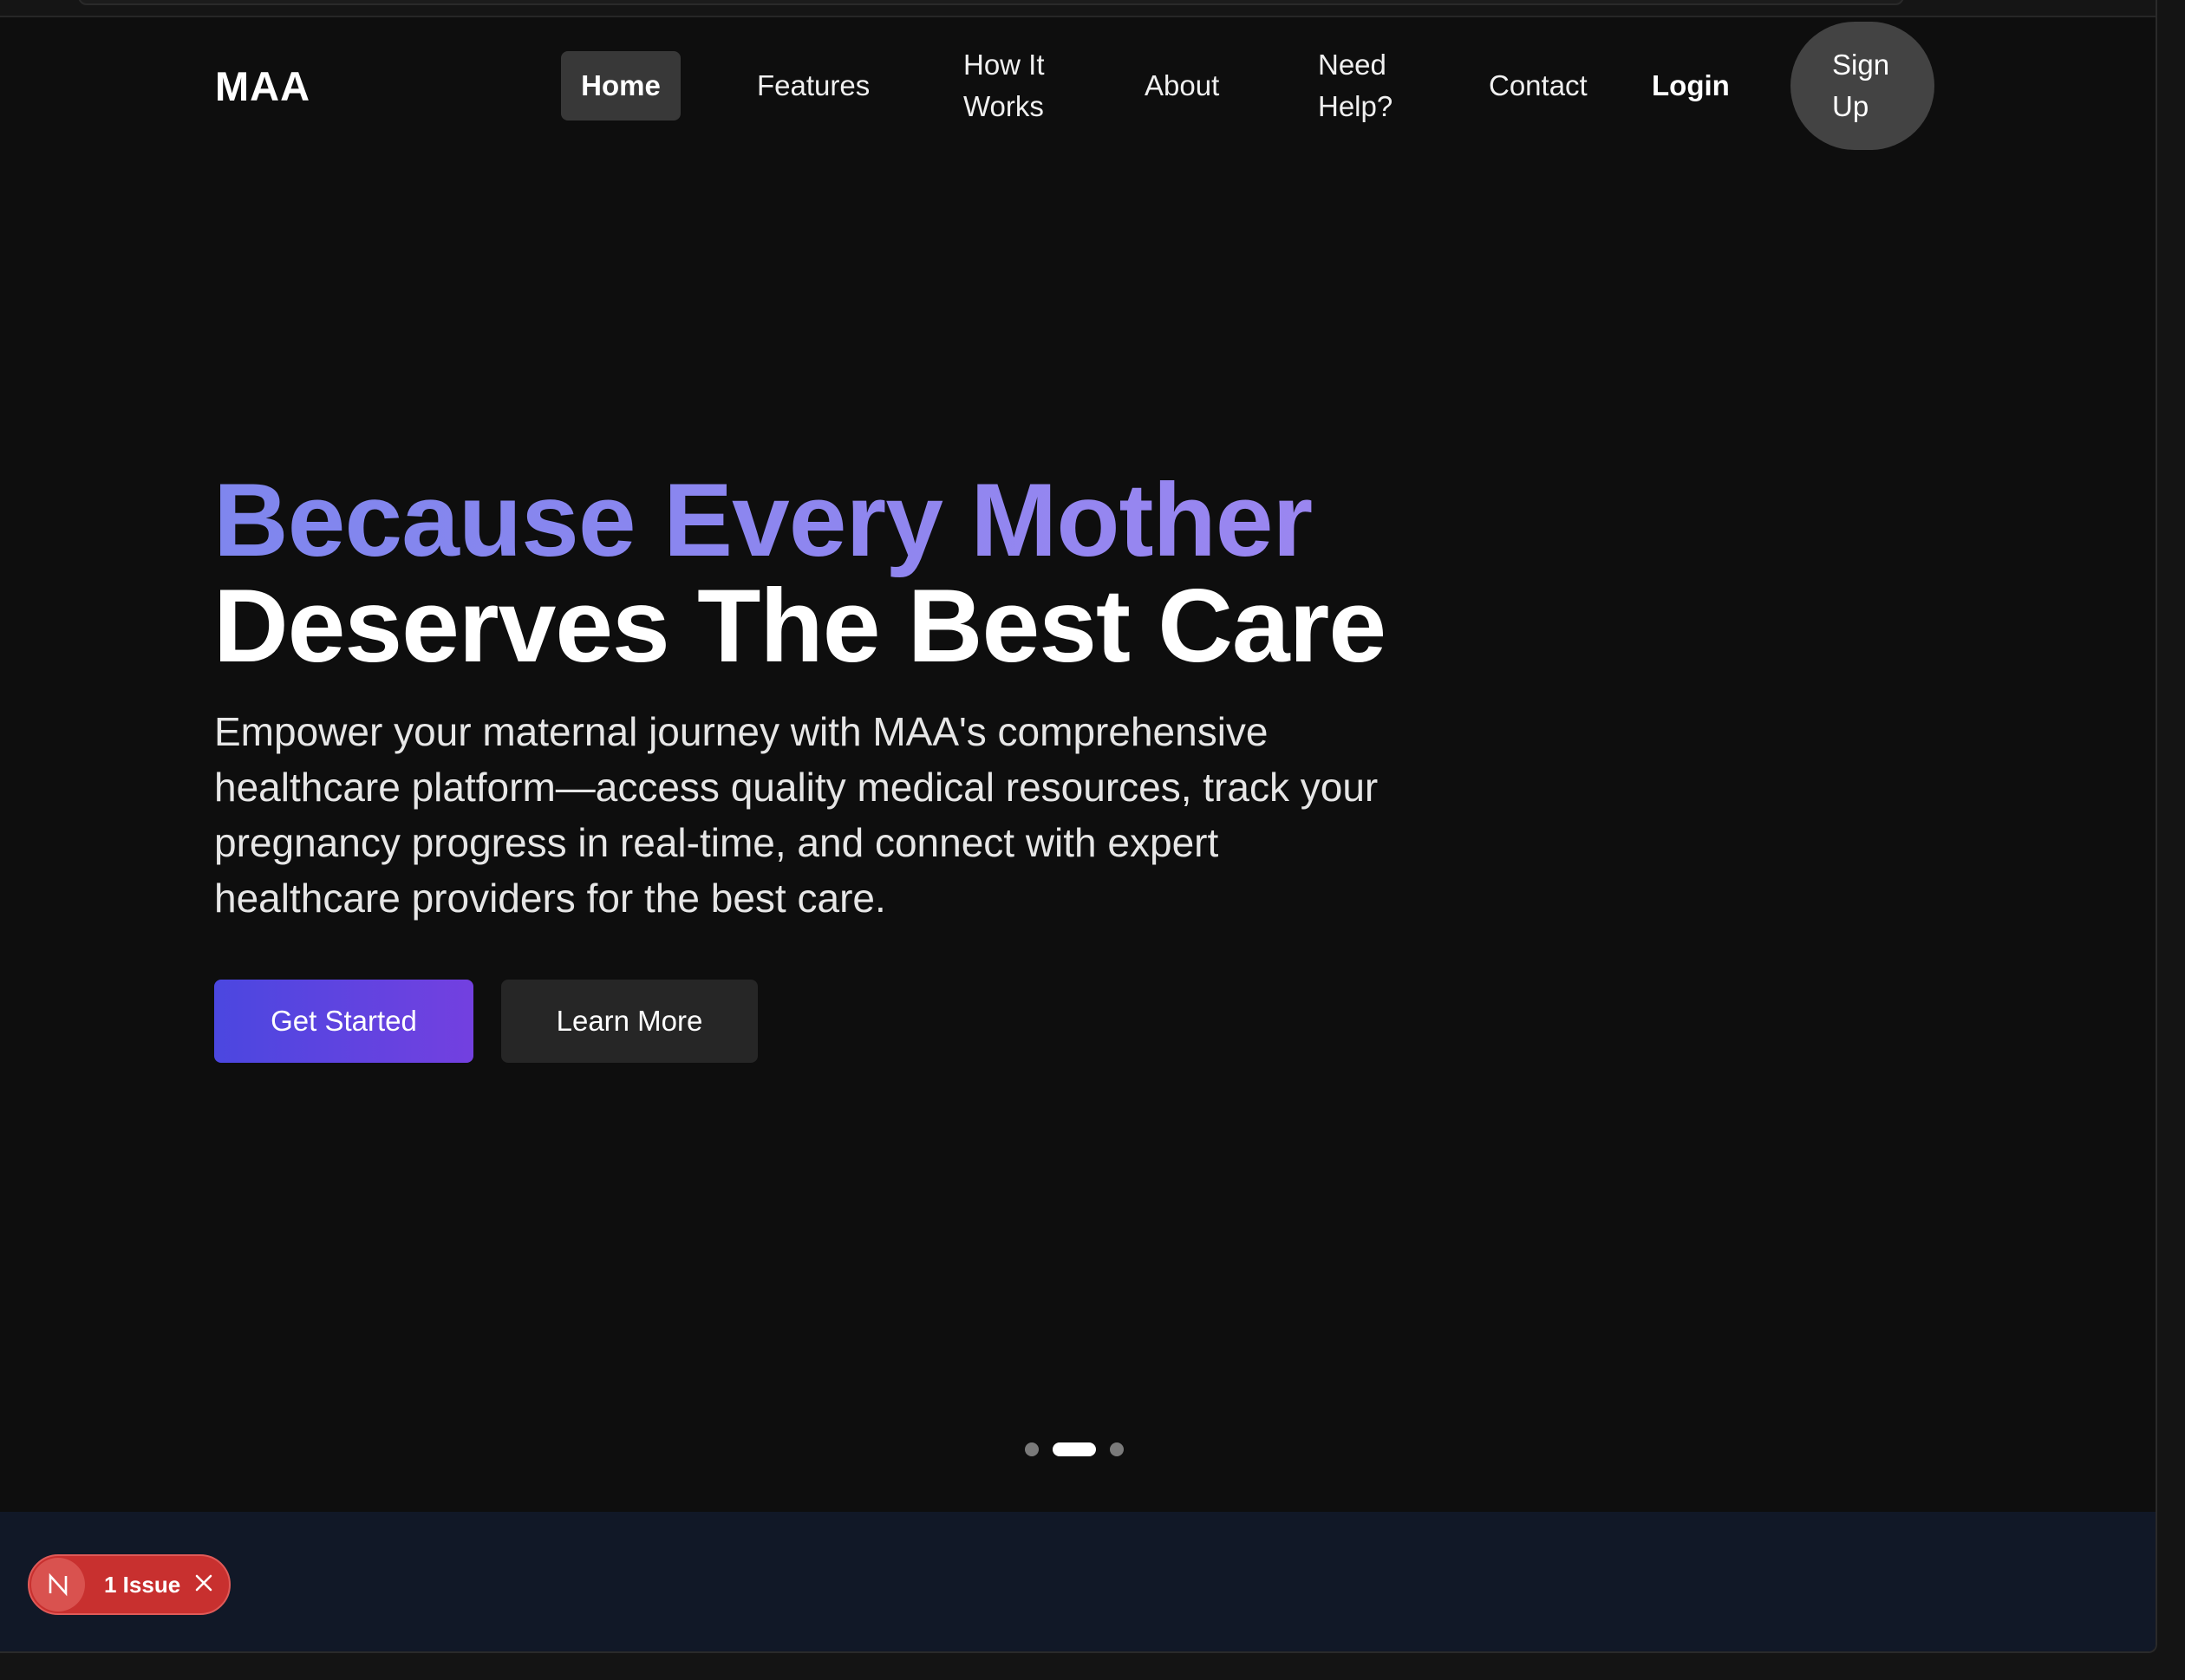  I want to click on close-icon, so click(203, 1585).